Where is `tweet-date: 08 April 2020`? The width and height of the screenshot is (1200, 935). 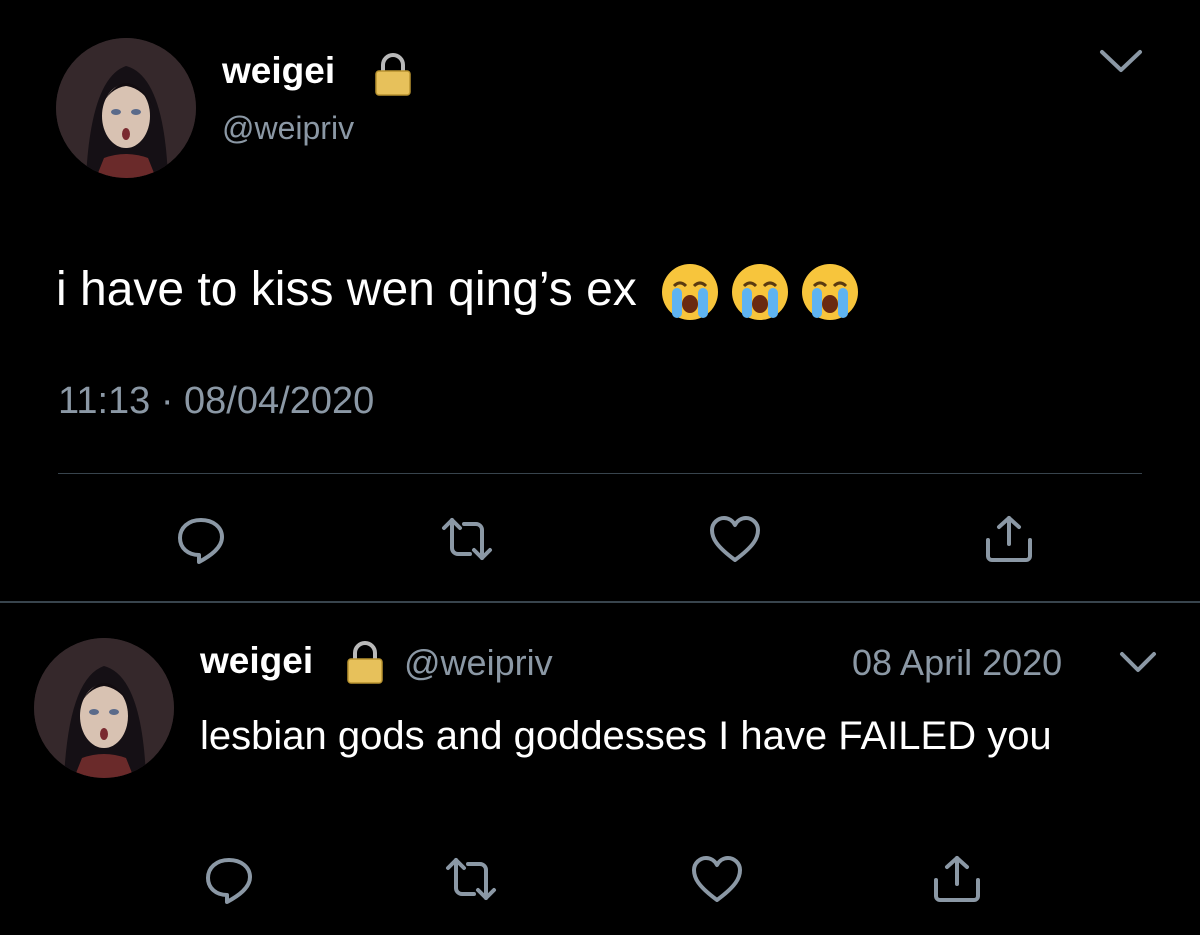 tweet-date: 08 April 2020 is located at coordinates (957, 663).